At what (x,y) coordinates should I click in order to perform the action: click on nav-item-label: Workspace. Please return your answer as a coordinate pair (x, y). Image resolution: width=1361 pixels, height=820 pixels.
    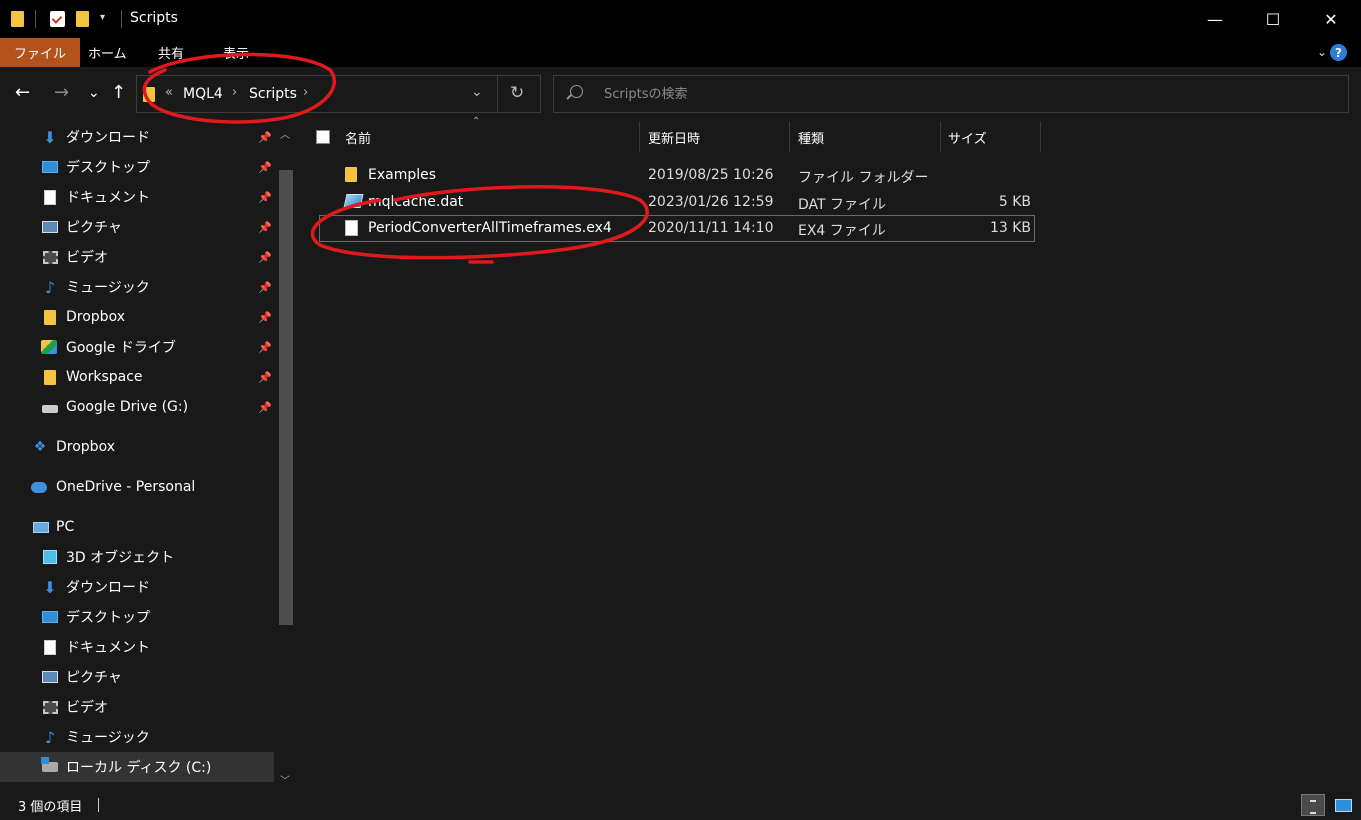
    Looking at the image, I should click on (104, 377).